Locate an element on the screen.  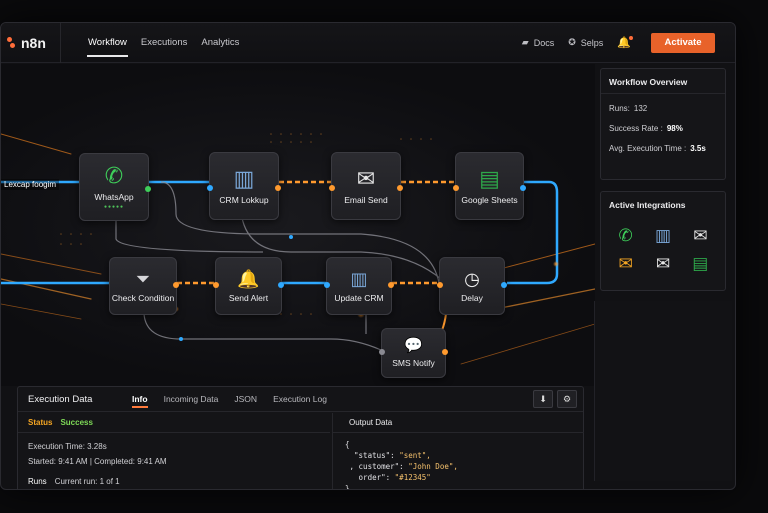
runs-row: Runs Current run: 1 of 1 is located at coordinates (174, 481).